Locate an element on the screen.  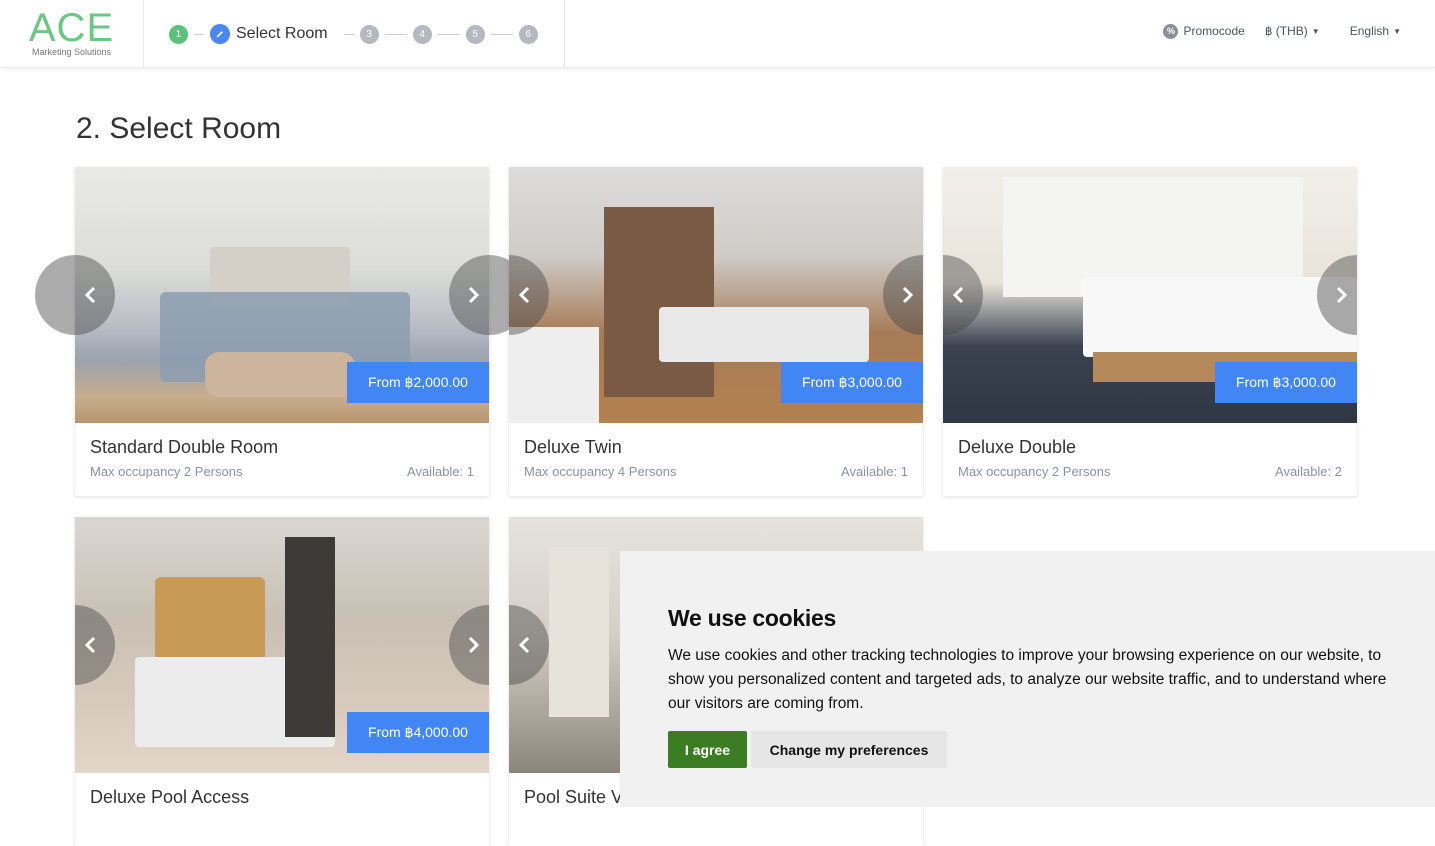
language-dropdown: English ▼ is located at coordinates (1375, 31).